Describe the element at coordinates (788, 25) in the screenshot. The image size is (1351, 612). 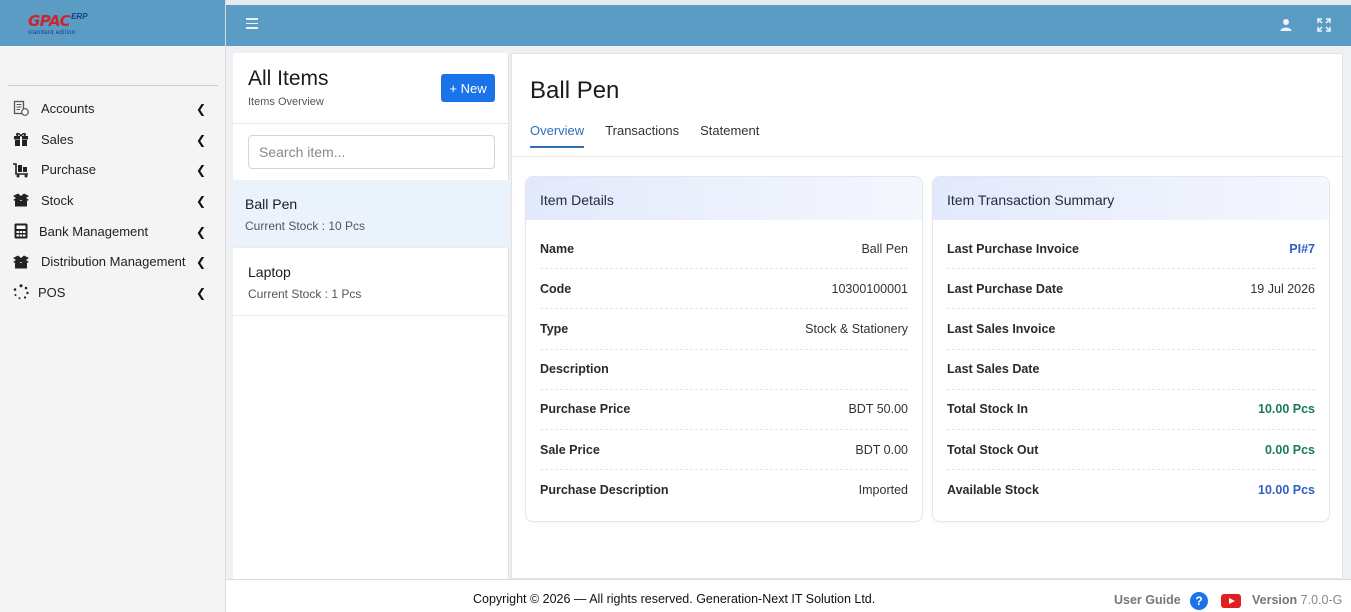
I see `top-bar` at that location.